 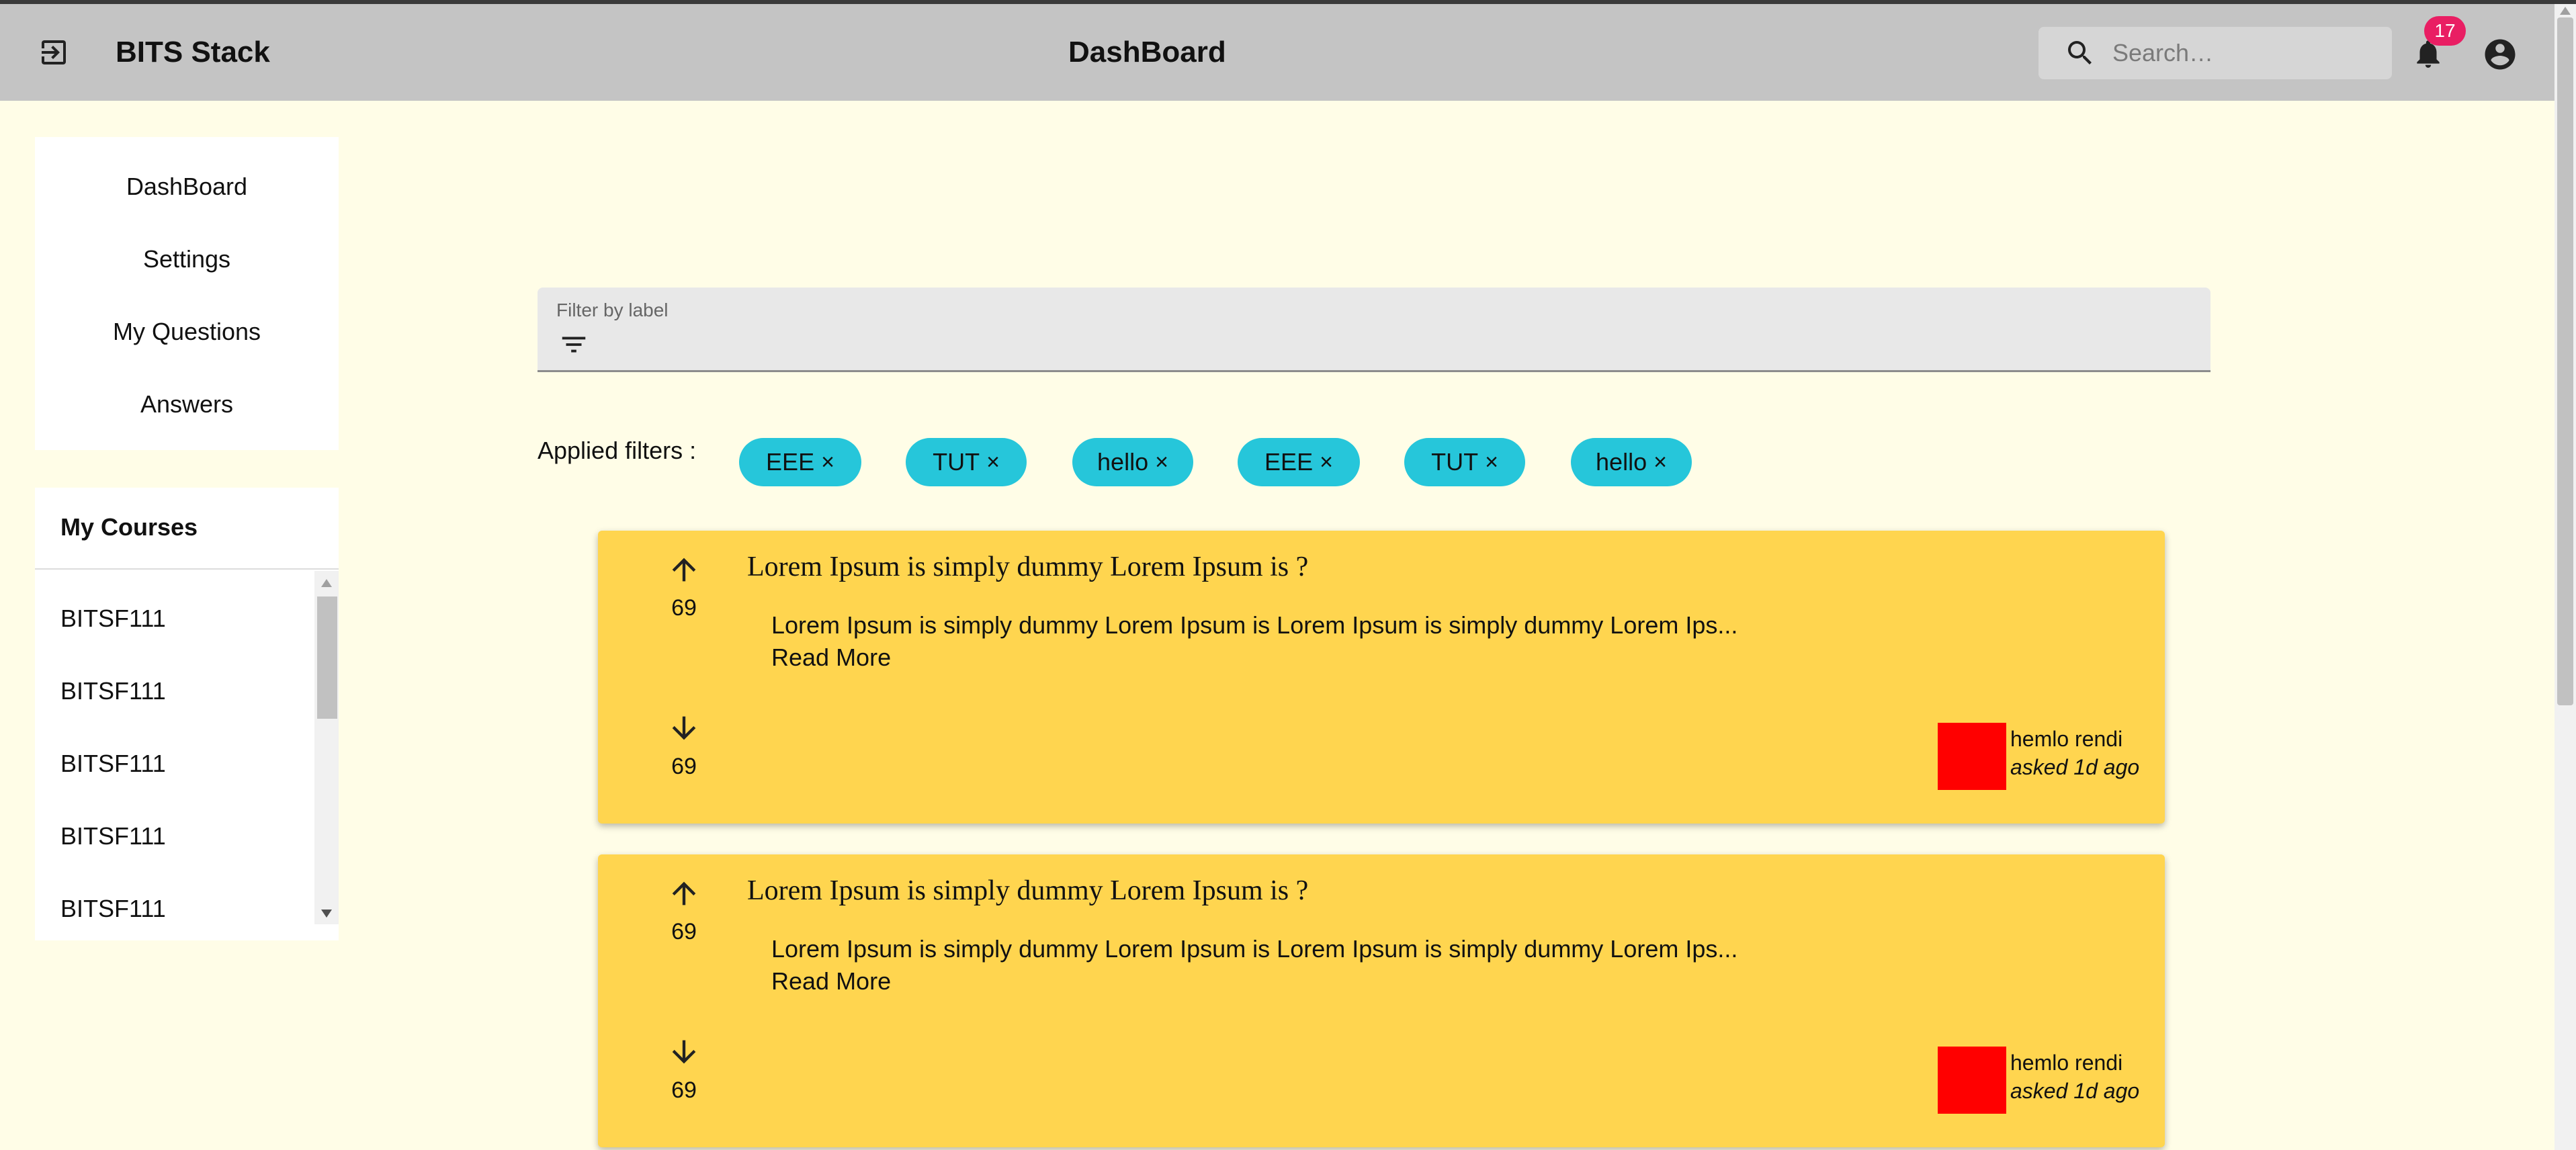 What do you see at coordinates (129, 527) in the screenshot?
I see `my-courses-title: My Courses` at bounding box center [129, 527].